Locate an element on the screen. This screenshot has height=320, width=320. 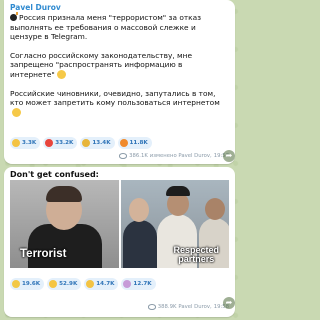
message-meta: 388.9K Pavel Durov, 19:58 is located at coordinates (188, 307).